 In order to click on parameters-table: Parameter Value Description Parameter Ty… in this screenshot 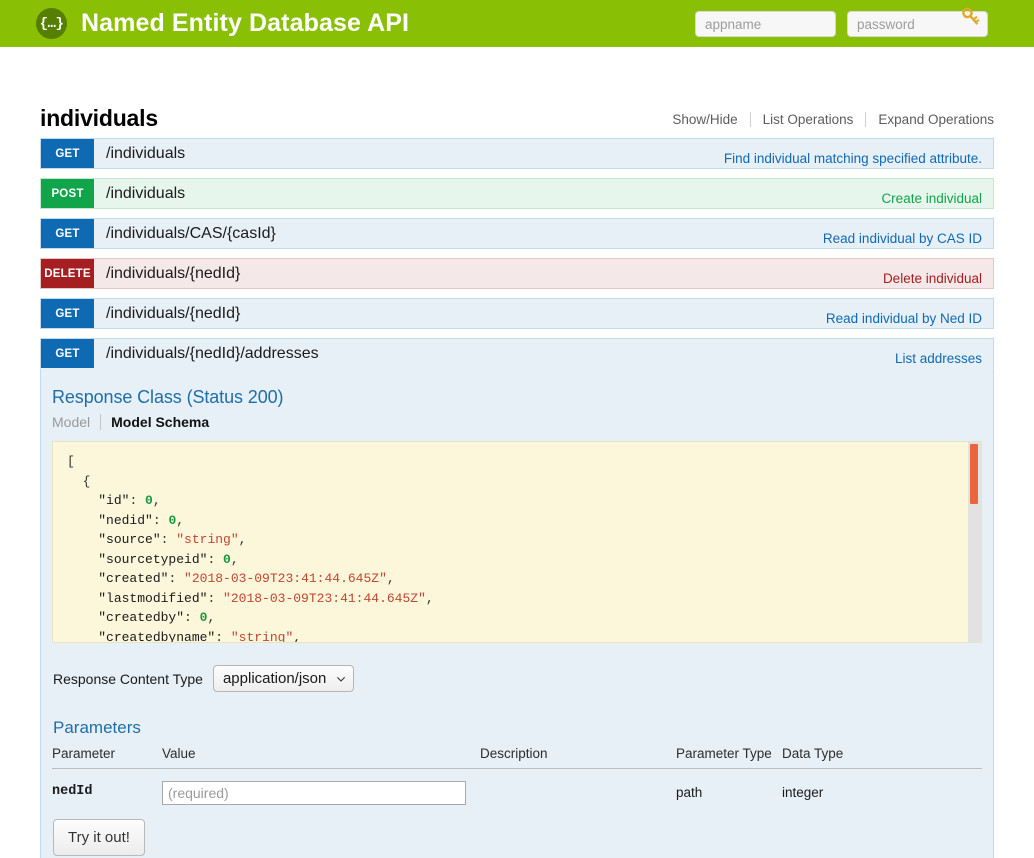, I will do `click(517, 775)`.